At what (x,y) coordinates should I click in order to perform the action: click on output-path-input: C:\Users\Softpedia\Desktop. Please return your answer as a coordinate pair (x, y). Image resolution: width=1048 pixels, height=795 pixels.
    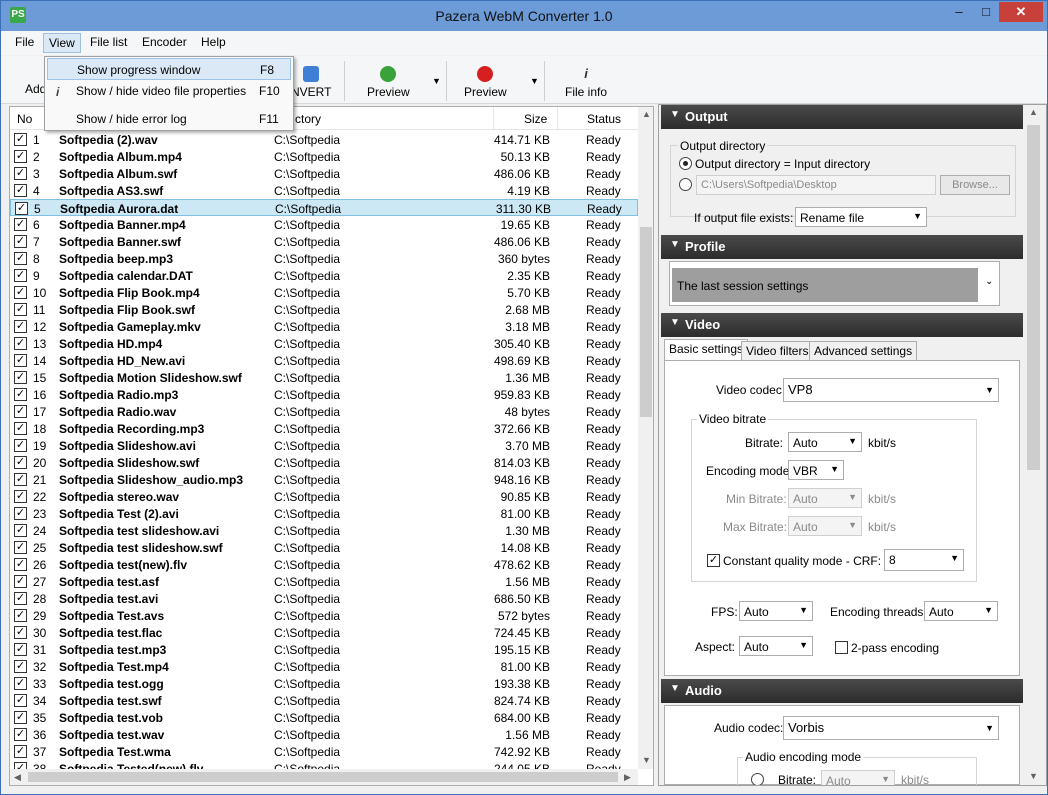
    Looking at the image, I should click on (816, 185).